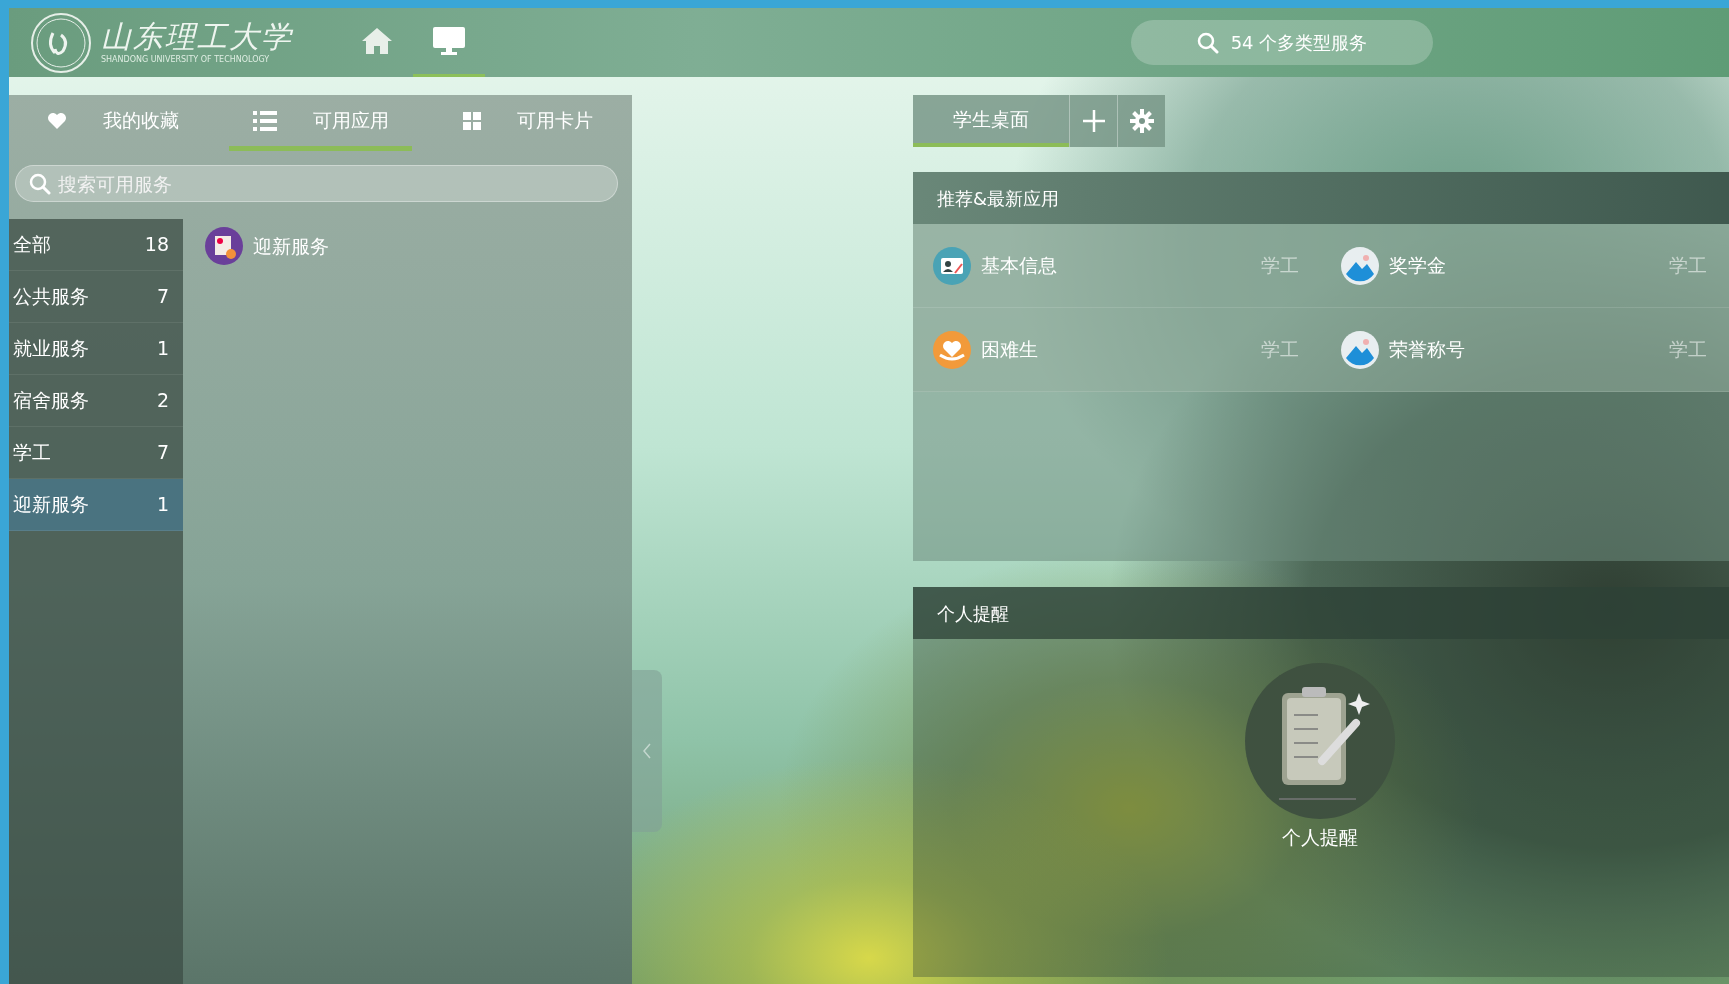 This screenshot has width=1729, height=984. What do you see at coordinates (1320, 837) in the screenshot?
I see `empty-state-label: 个人提醒` at bounding box center [1320, 837].